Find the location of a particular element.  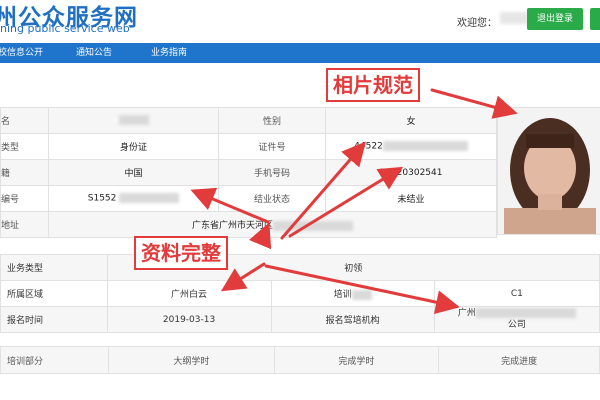

info-arrow-id is located at coordinates (323, 190).